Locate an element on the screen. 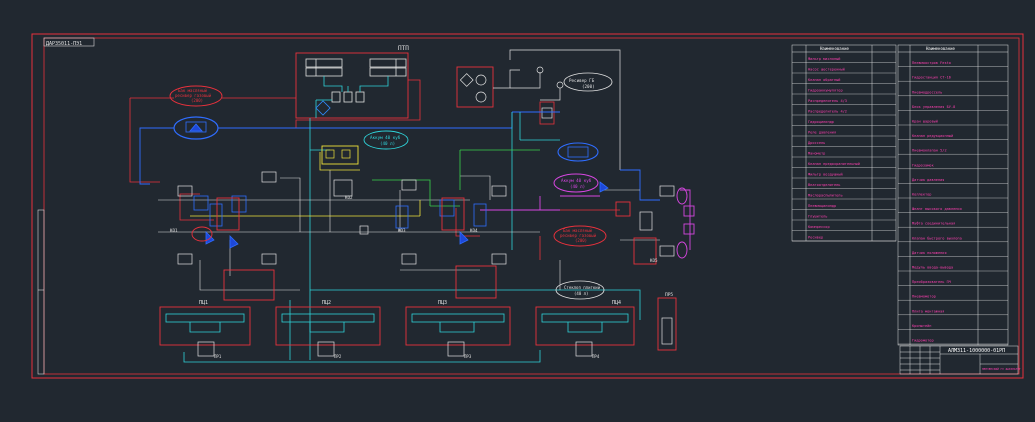 Image resolution: width=1035 pixels, height=422 pixels. accumulator-left-sub: (40 л) is located at coordinates (387, 143).